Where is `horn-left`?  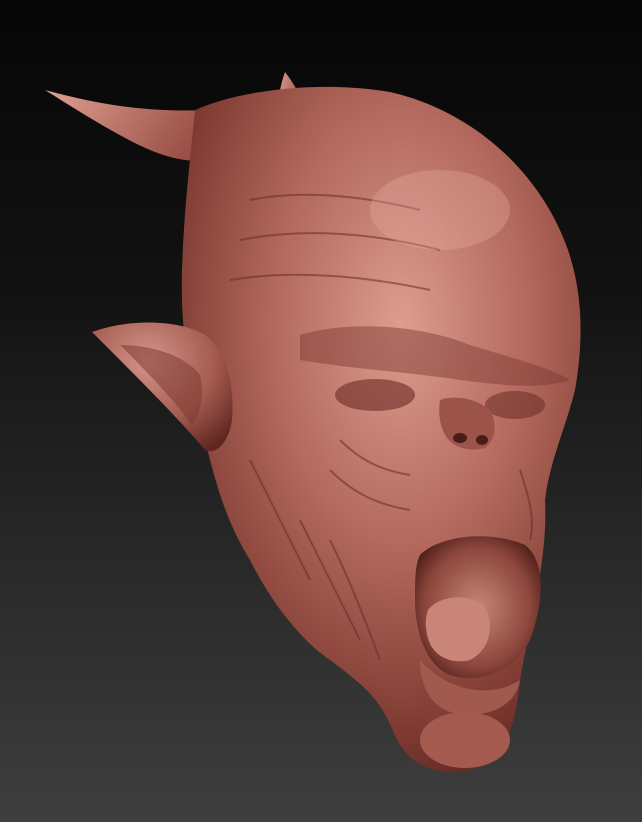
horn-left is located at coordinates (130, 125).